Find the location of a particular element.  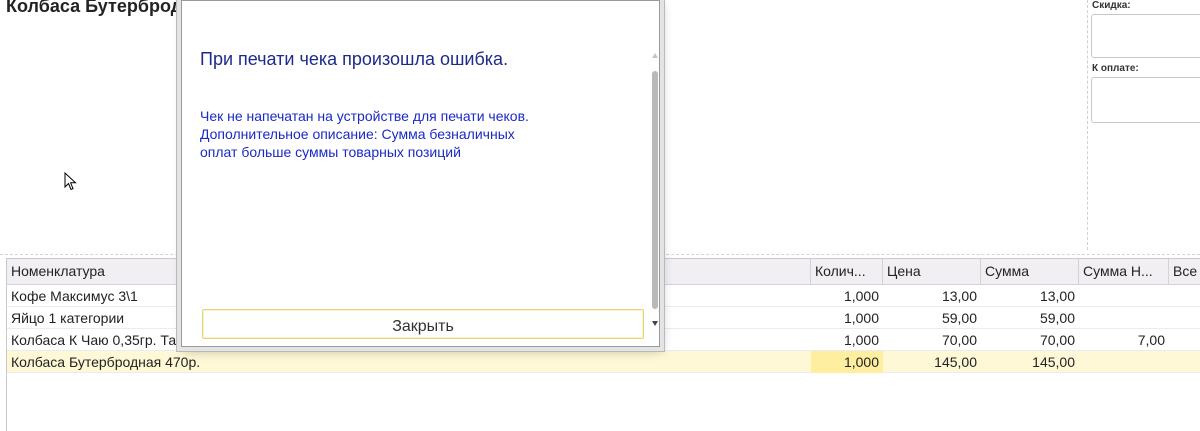

cell-sum-n: 7,00 is located at coordinates (1151, 340).